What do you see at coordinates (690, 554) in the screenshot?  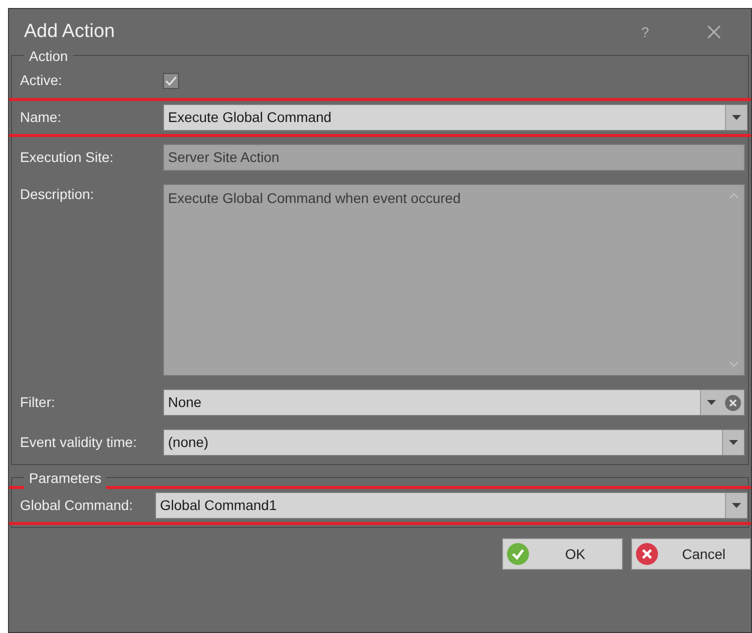 I see `cancel-button: Cancel` at bounding box center [690, 554].